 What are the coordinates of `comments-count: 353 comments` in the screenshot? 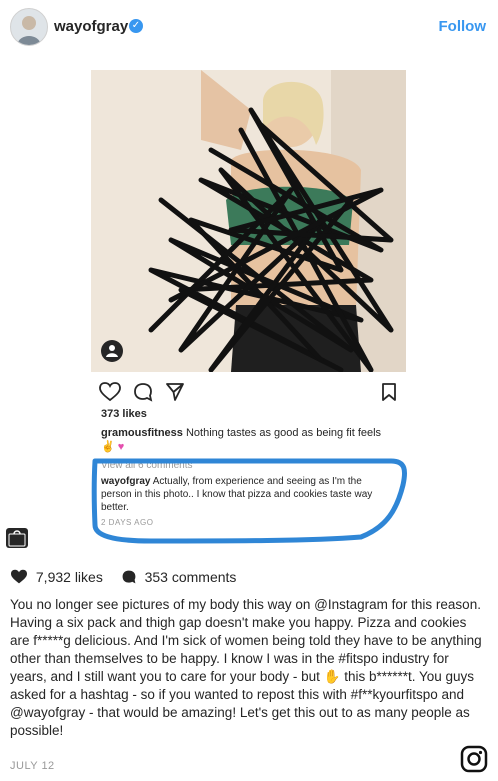 It's located at (191, 577).